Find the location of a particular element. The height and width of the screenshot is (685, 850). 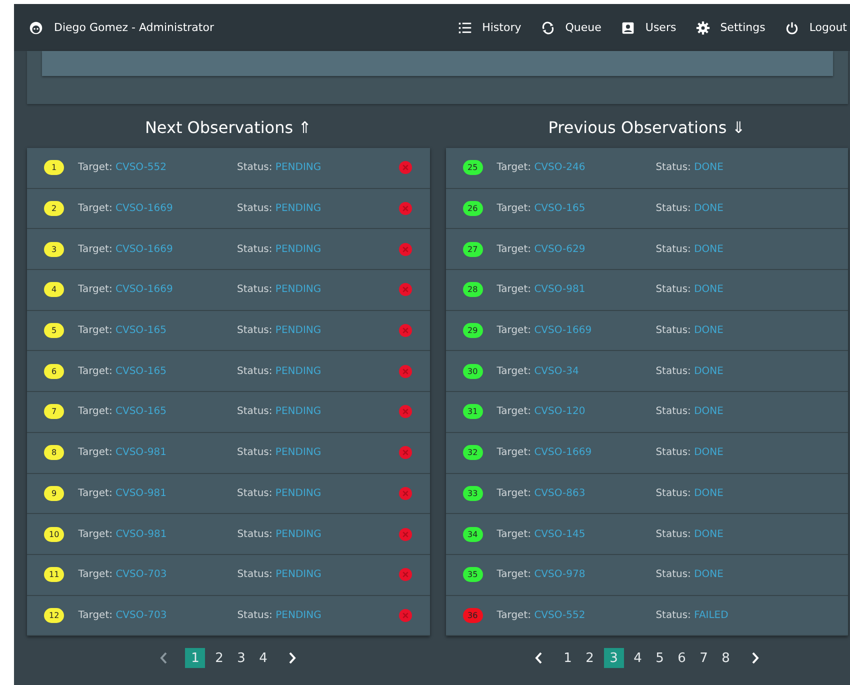

nav-link: Logout is located at coordinates (816, 27).